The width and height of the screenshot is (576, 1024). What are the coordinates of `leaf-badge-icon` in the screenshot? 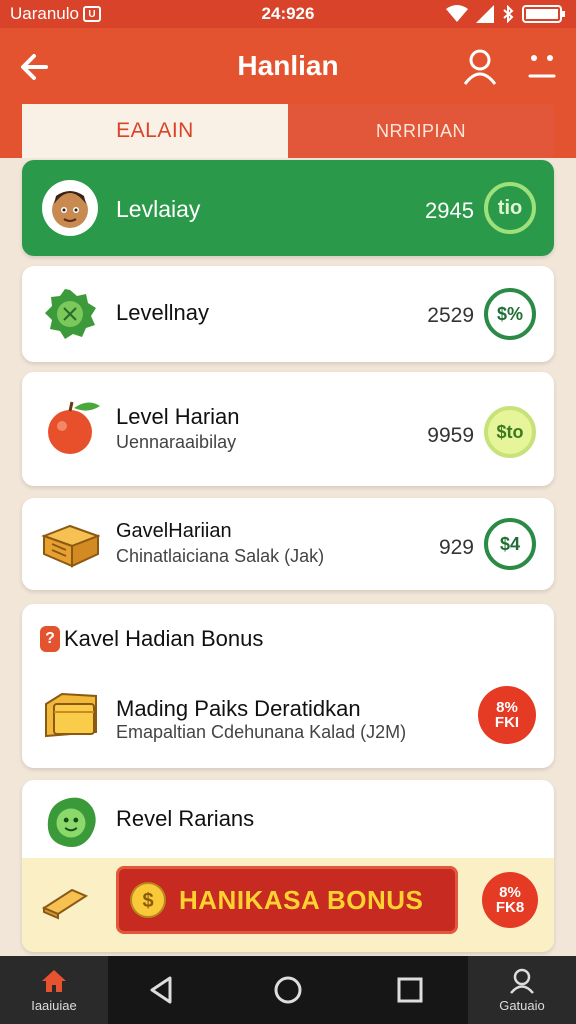 It's located at (70, 314).